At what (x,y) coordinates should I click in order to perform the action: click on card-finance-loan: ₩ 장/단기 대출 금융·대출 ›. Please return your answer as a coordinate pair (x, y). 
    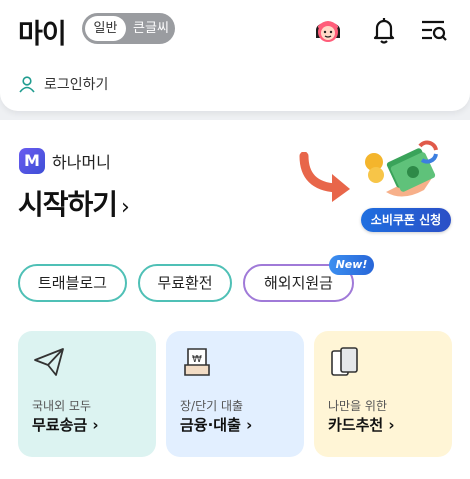
    Looking at the image, I should click on (235, 394).